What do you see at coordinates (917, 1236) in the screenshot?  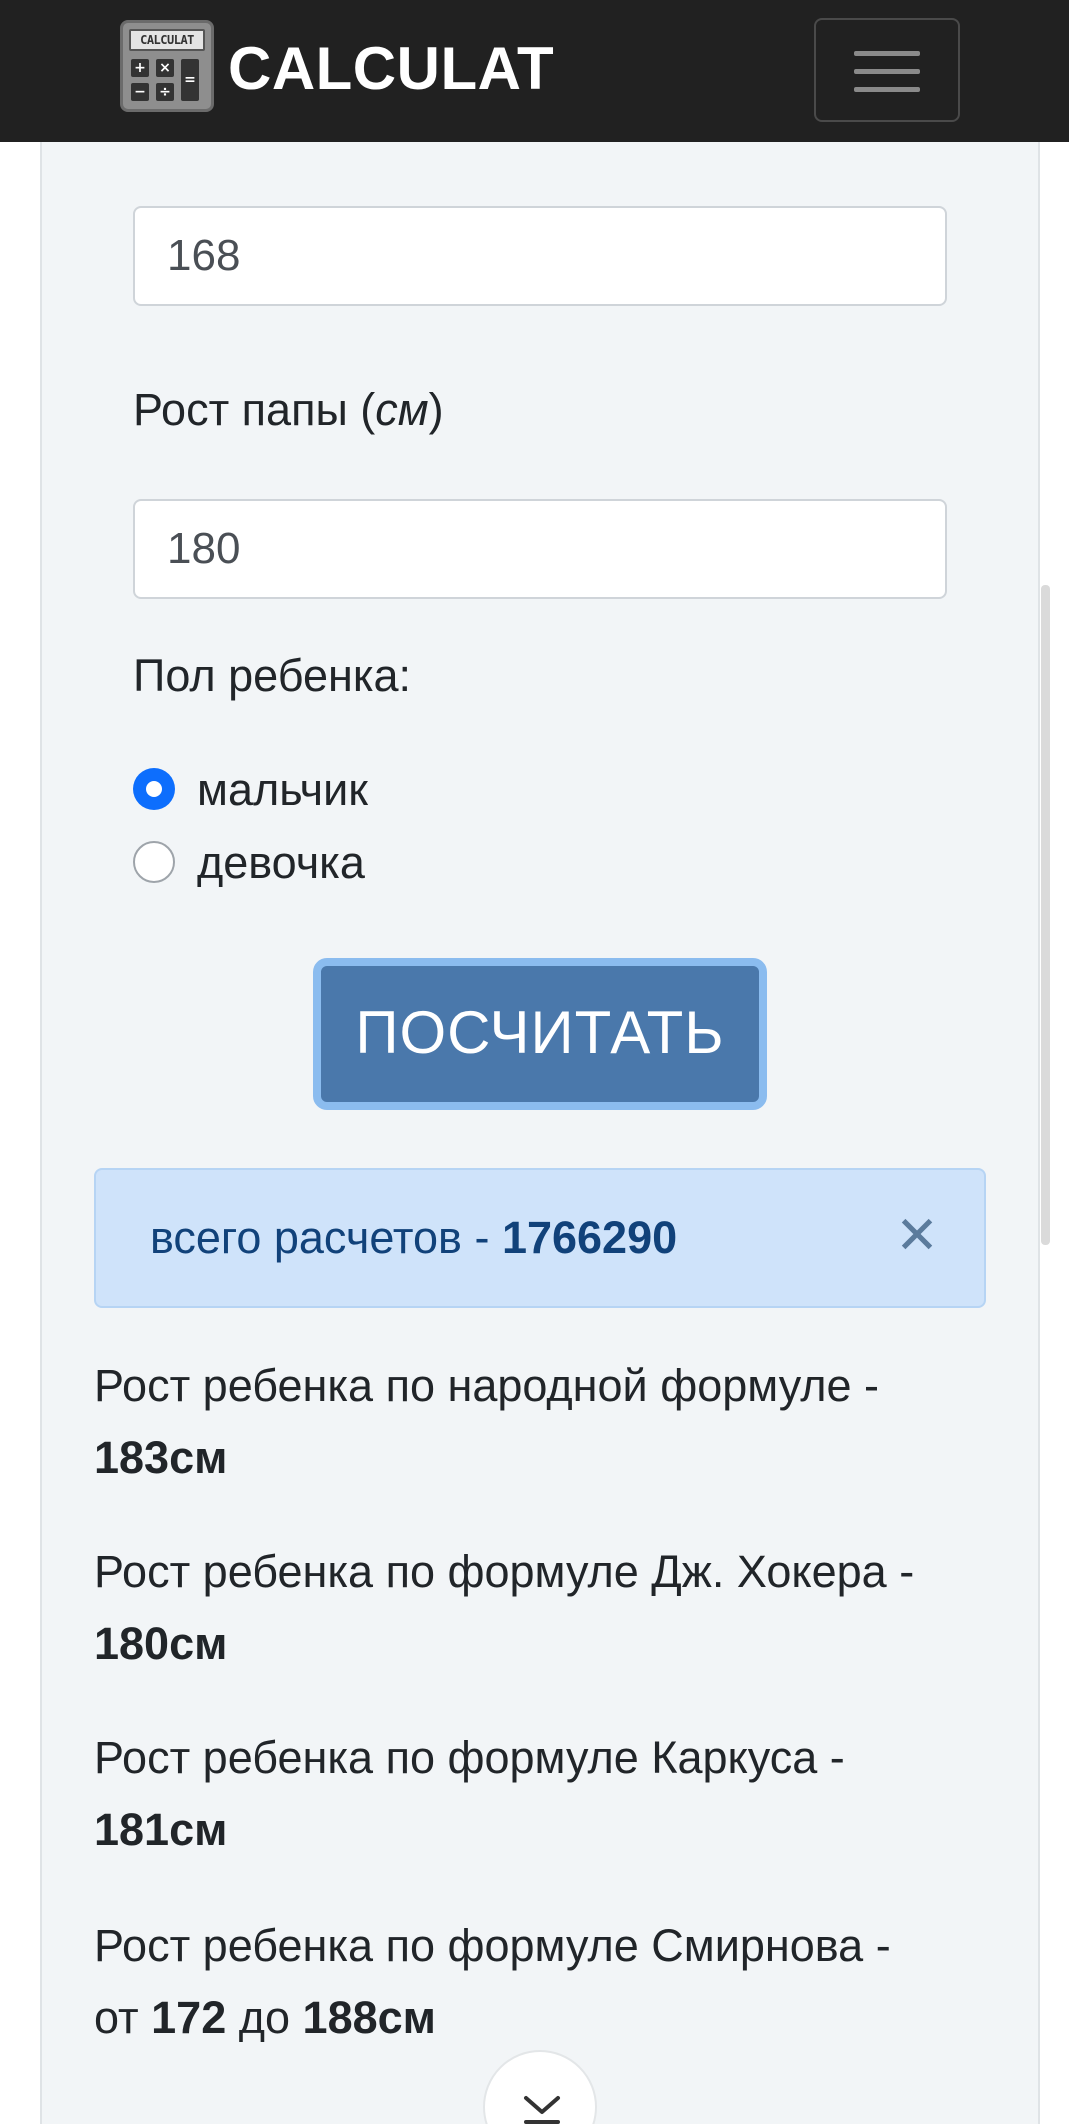 I see `close-icon: ✕` at bounding box center [917, 1236].